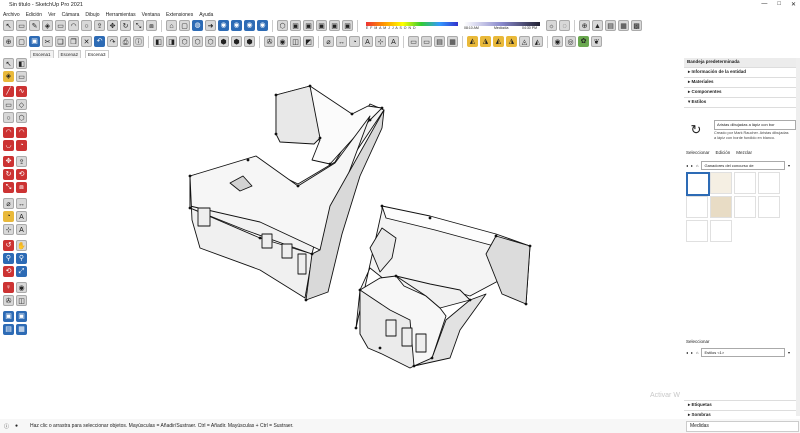 The height and width of the screenshot is (433, 800). What do you see at coordinates (426, 41) in the screenshot?
I see `monitor-icon: ▭` at bounding box center [426, 41].